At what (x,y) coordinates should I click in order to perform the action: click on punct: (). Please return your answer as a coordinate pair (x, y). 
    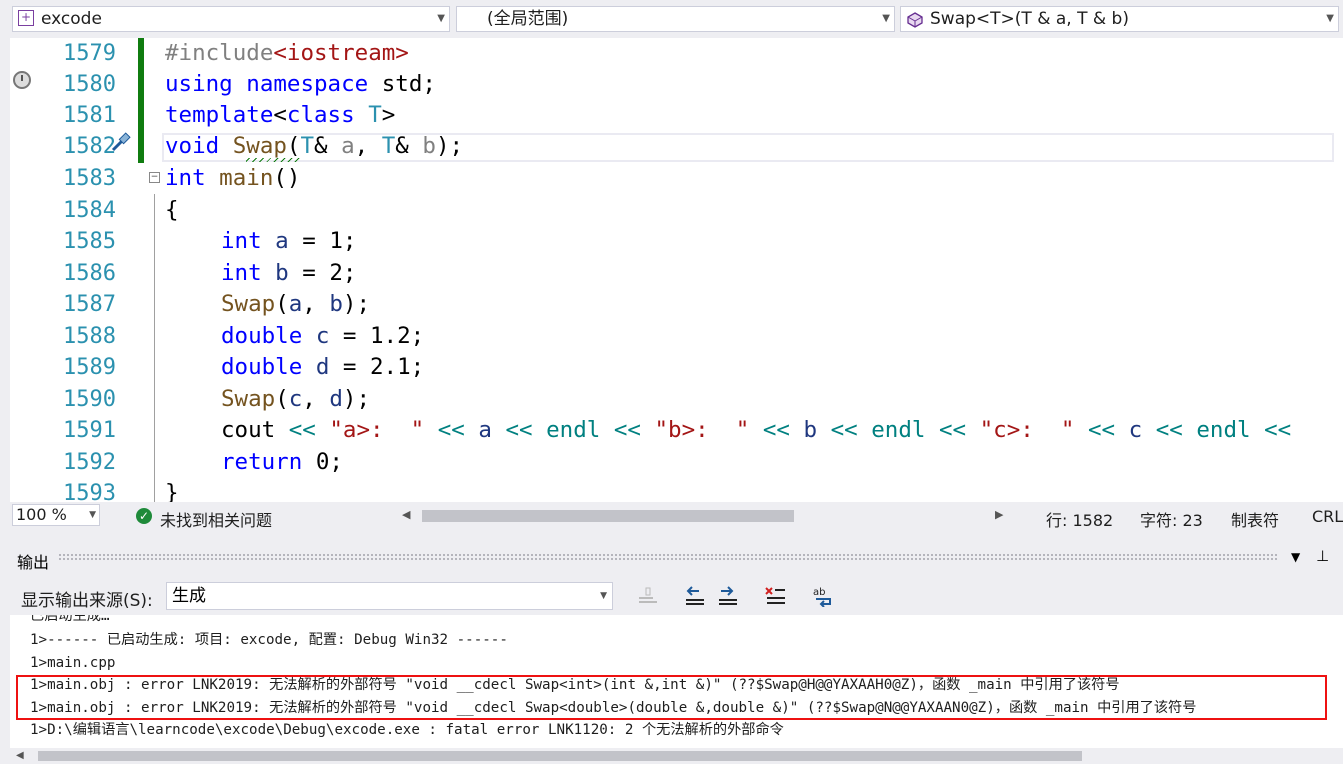
    Looking at the image, I should click on (287, 178).